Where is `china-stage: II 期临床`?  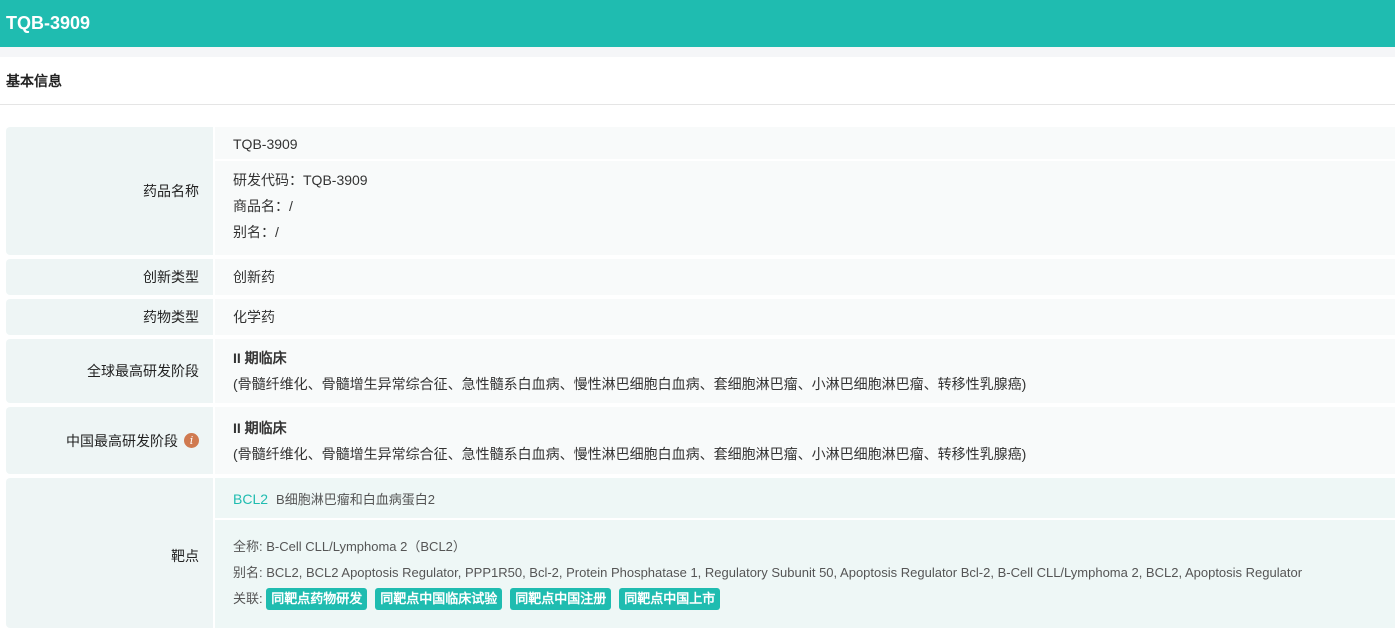
china-stage: II 期临床 is located at coordinates (260, 427).